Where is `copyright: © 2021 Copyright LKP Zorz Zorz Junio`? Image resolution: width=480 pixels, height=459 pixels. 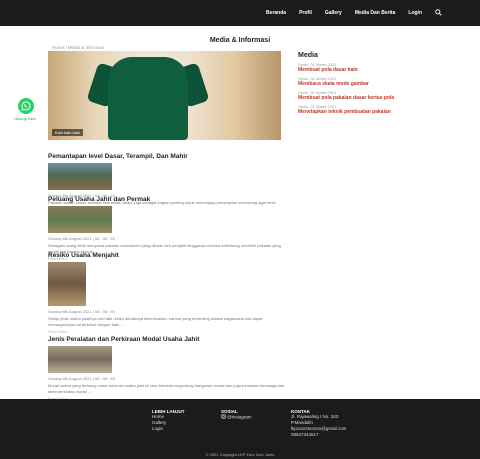
copyright: © 2021 Copyright LKP Zorz Zorz Junio is located at coordinates (240, 454).